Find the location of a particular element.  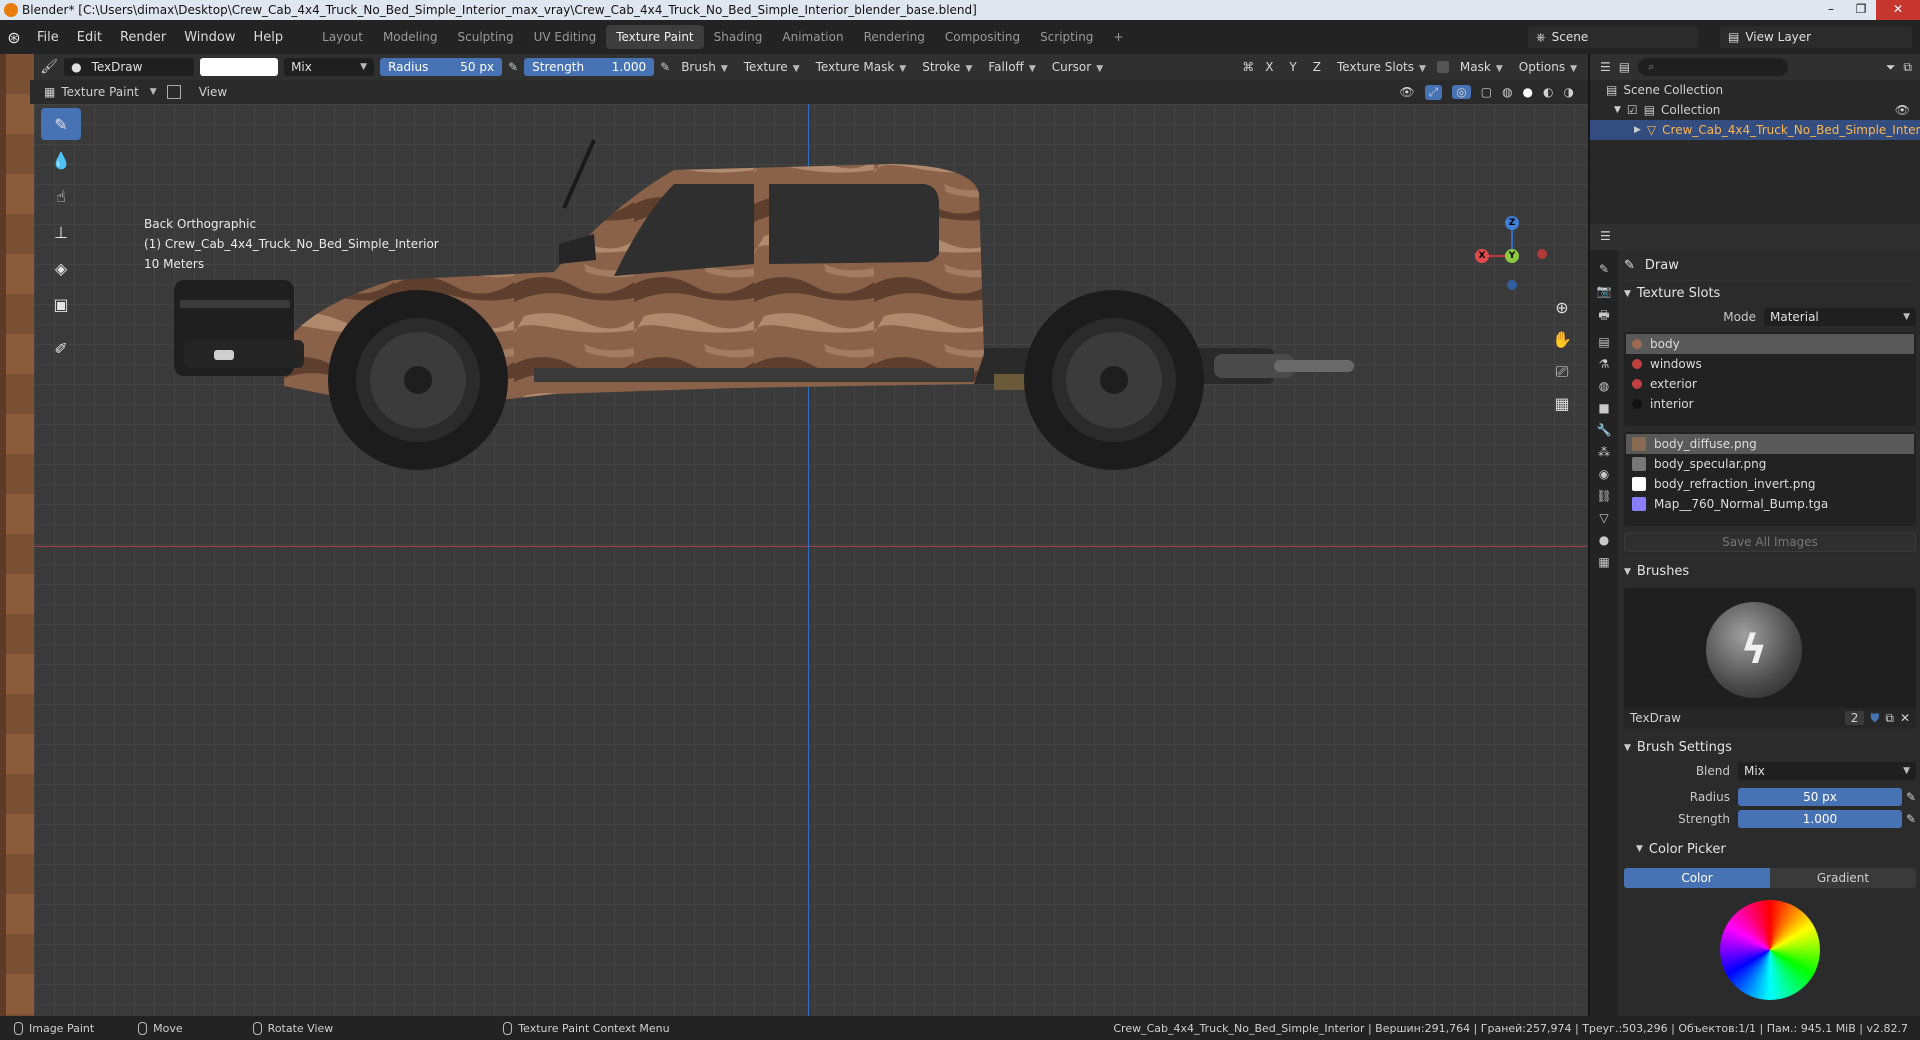

outliner-scene-collection: ▤ Scene Collection is located at coordinates (1755, 90).